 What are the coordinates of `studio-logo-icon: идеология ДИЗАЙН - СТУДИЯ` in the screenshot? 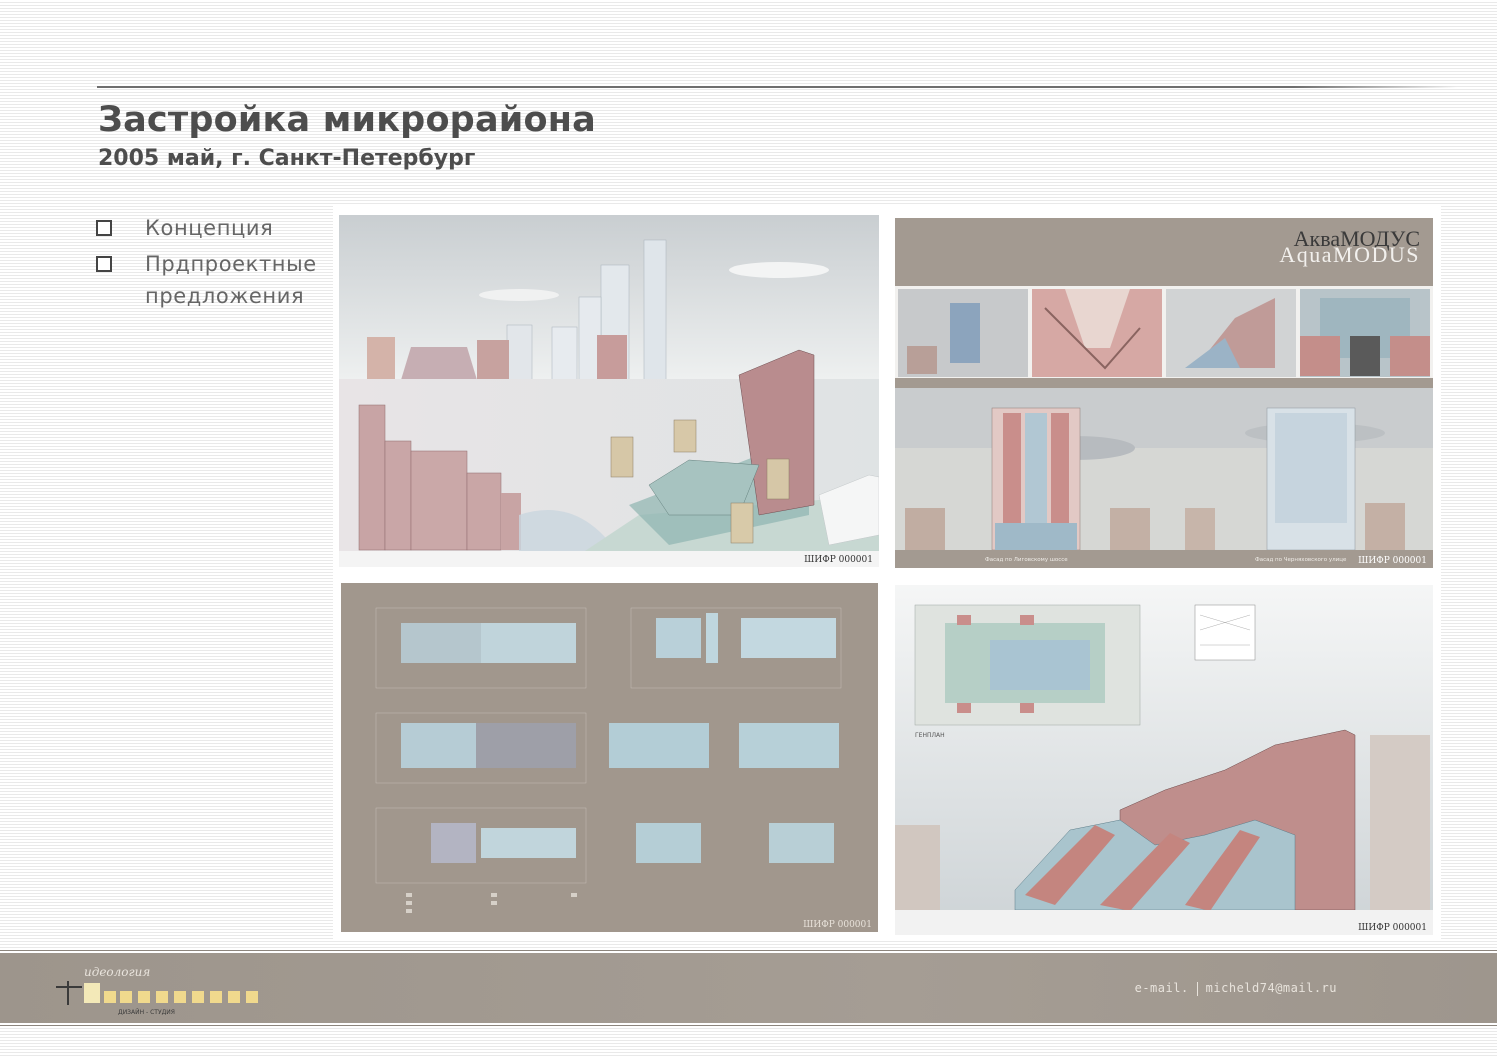 It's located at (157, 990).